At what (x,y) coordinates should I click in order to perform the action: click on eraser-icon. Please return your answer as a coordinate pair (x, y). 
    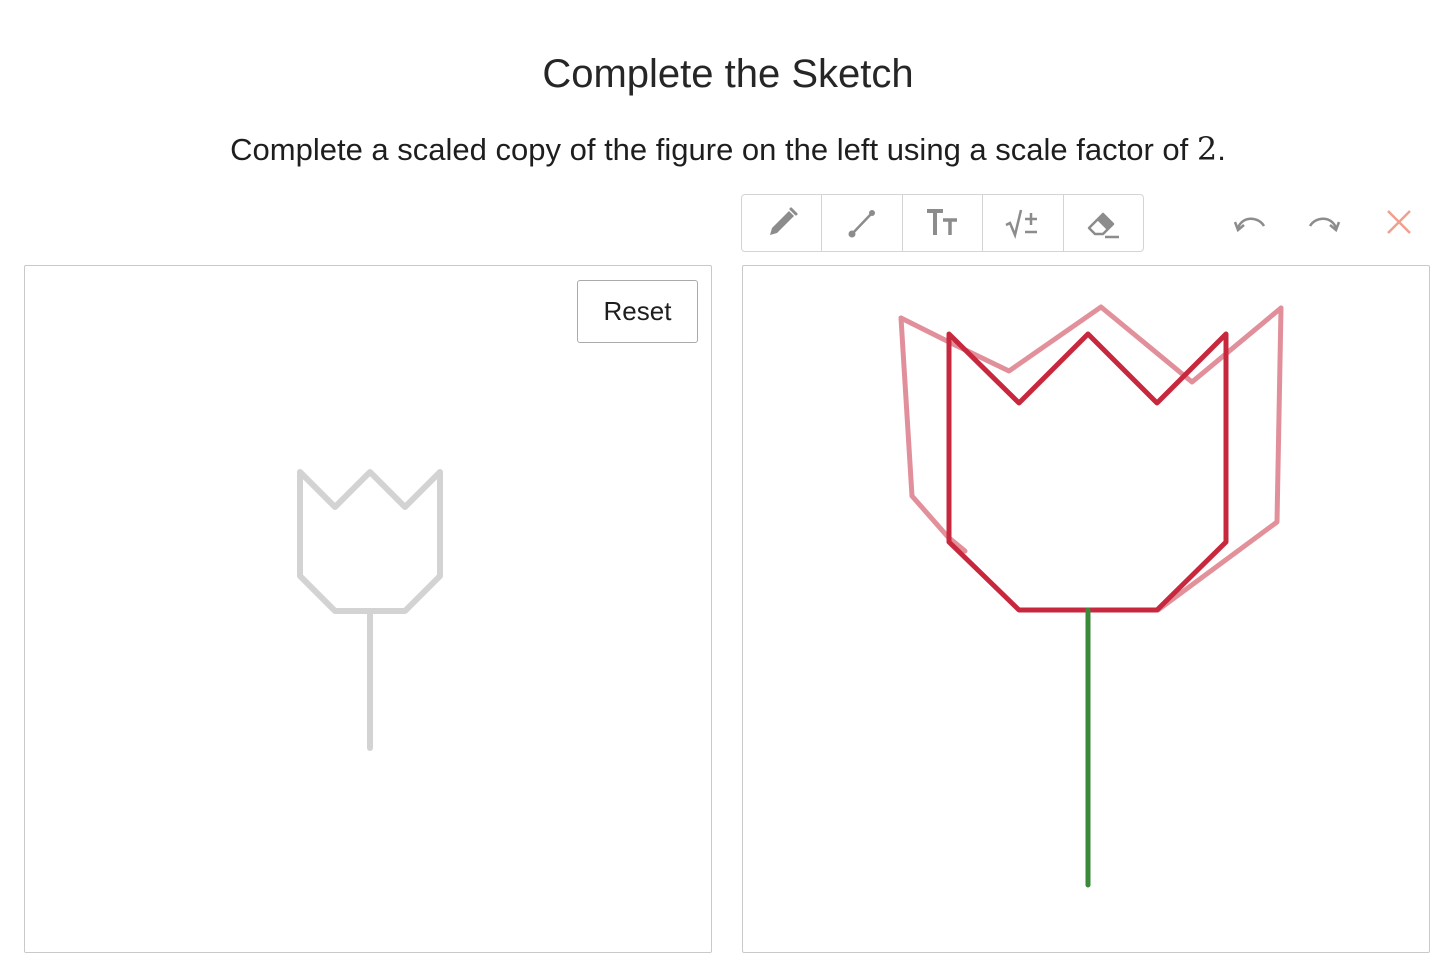
    Looking at the image, I should click on (1103, 223).